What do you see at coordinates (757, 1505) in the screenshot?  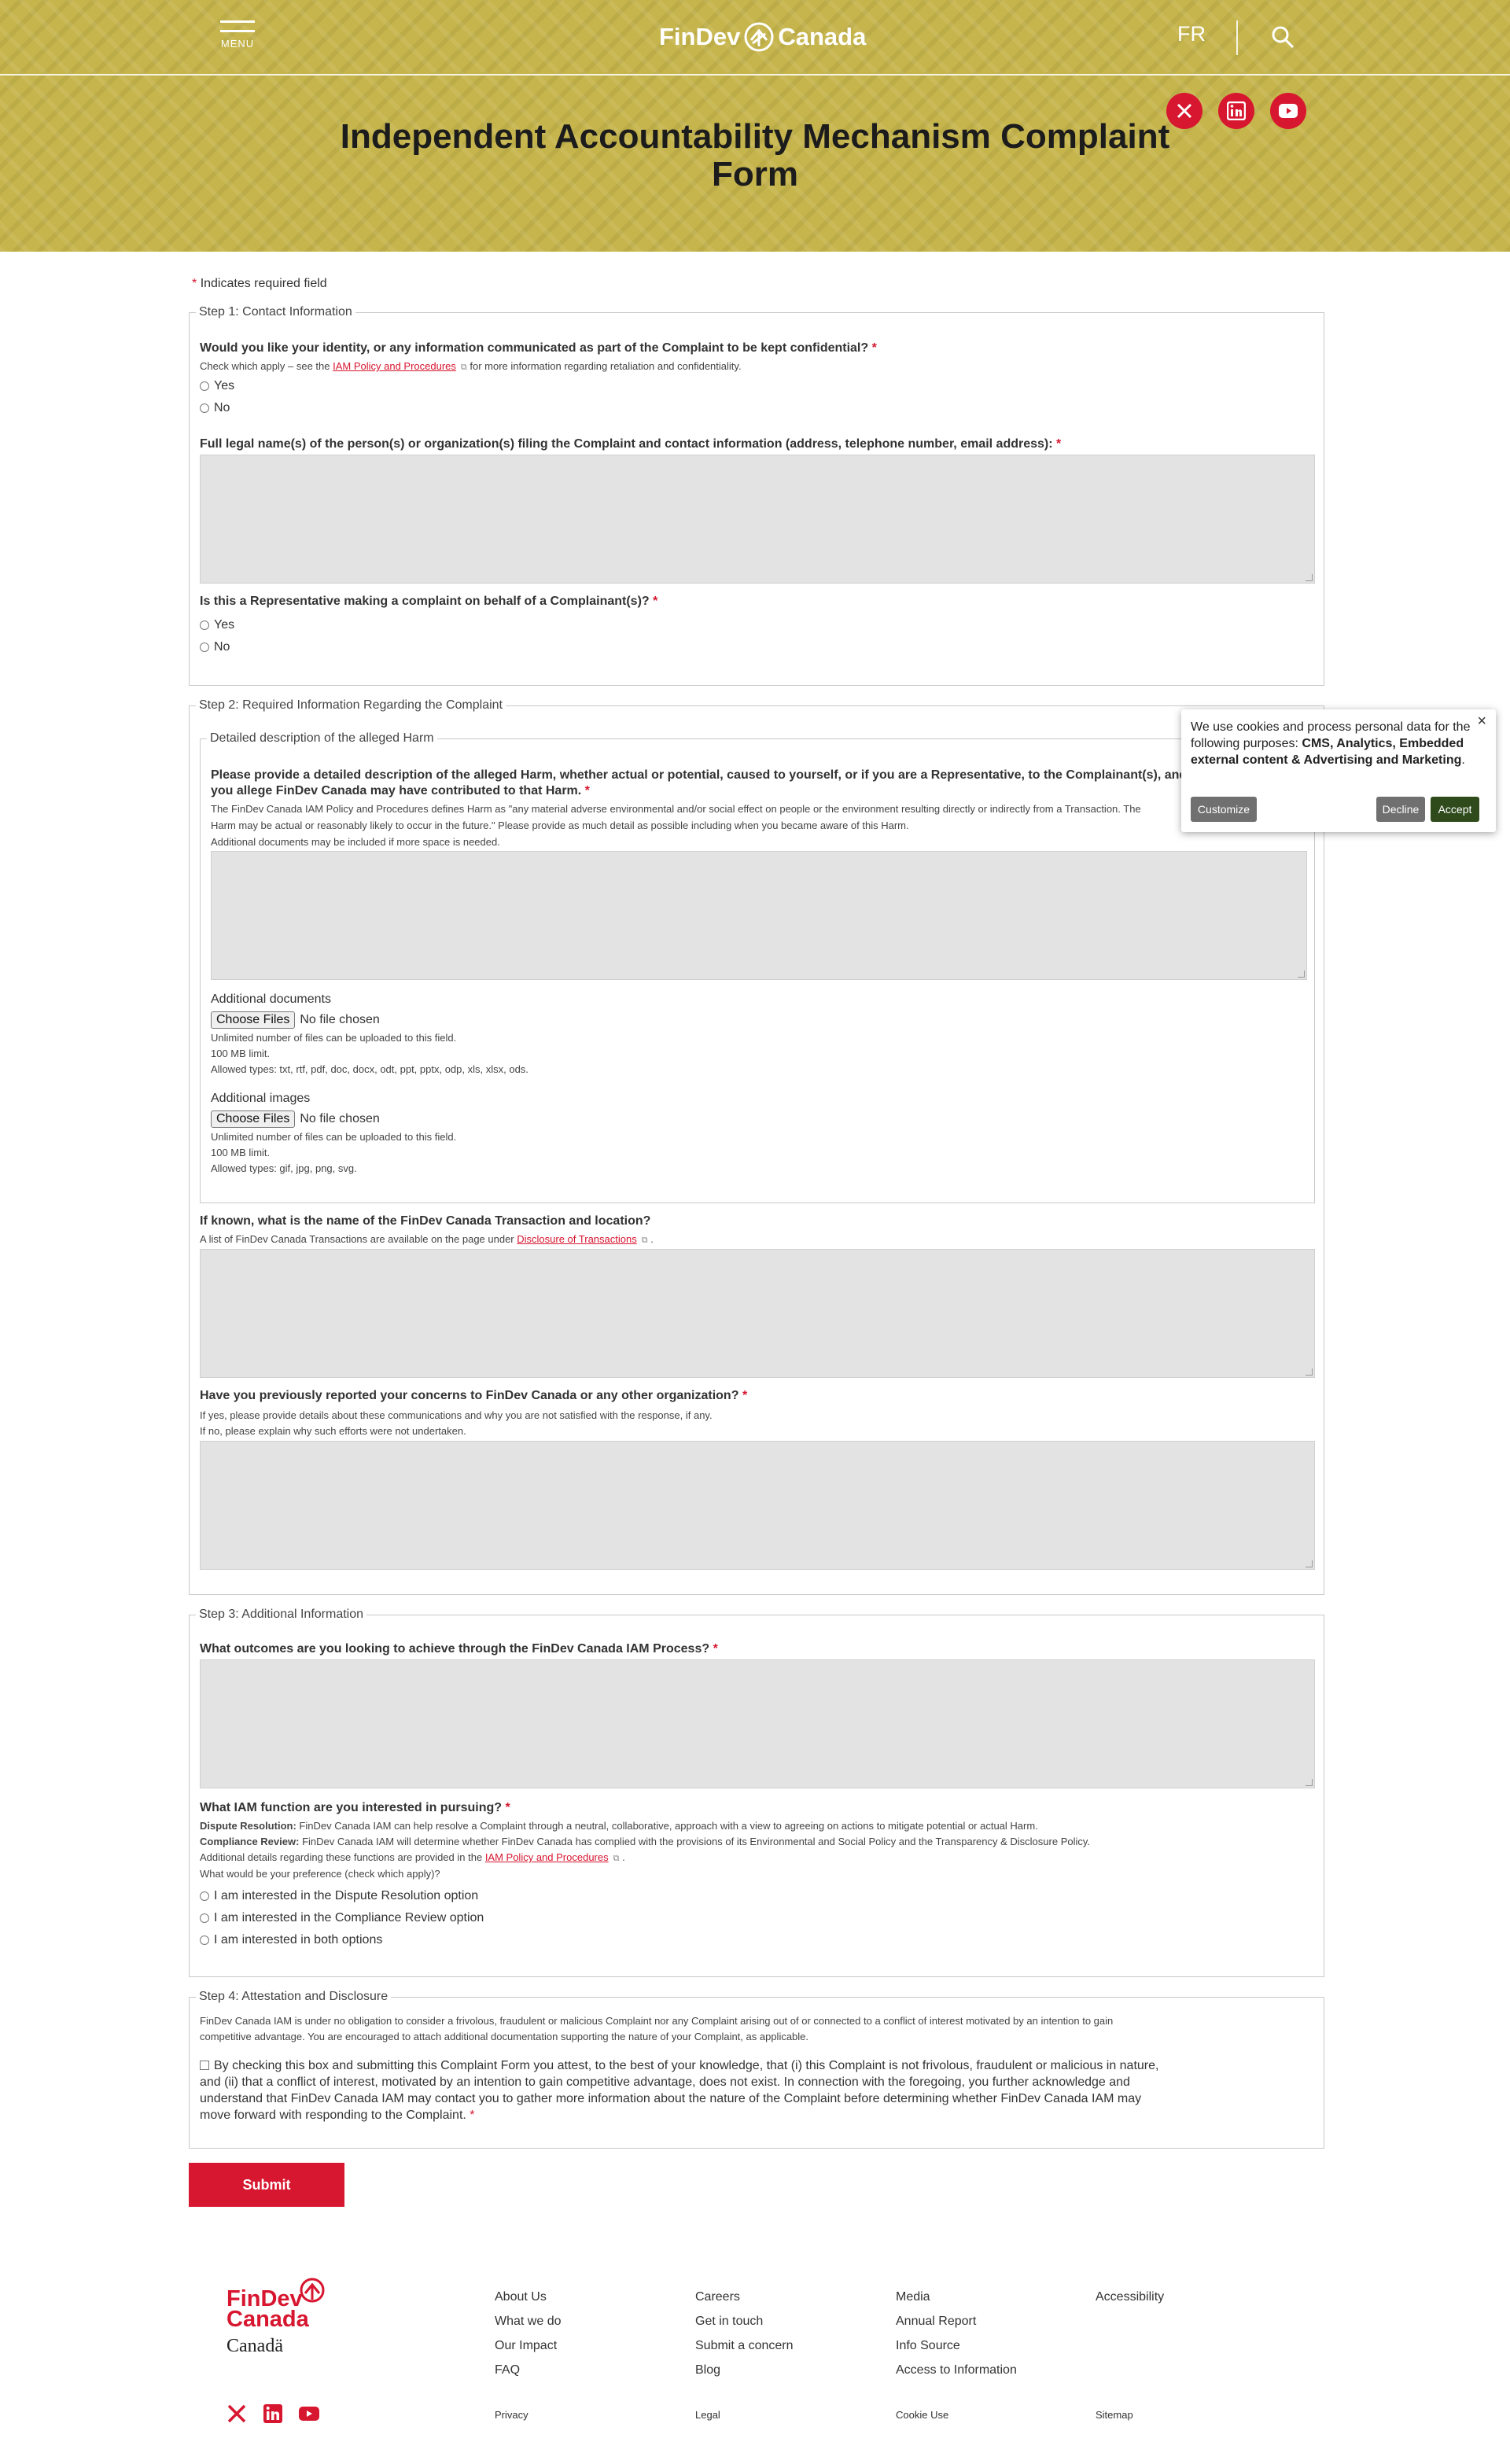 I see `reported-textarea` at bounding box center [757, 1505].